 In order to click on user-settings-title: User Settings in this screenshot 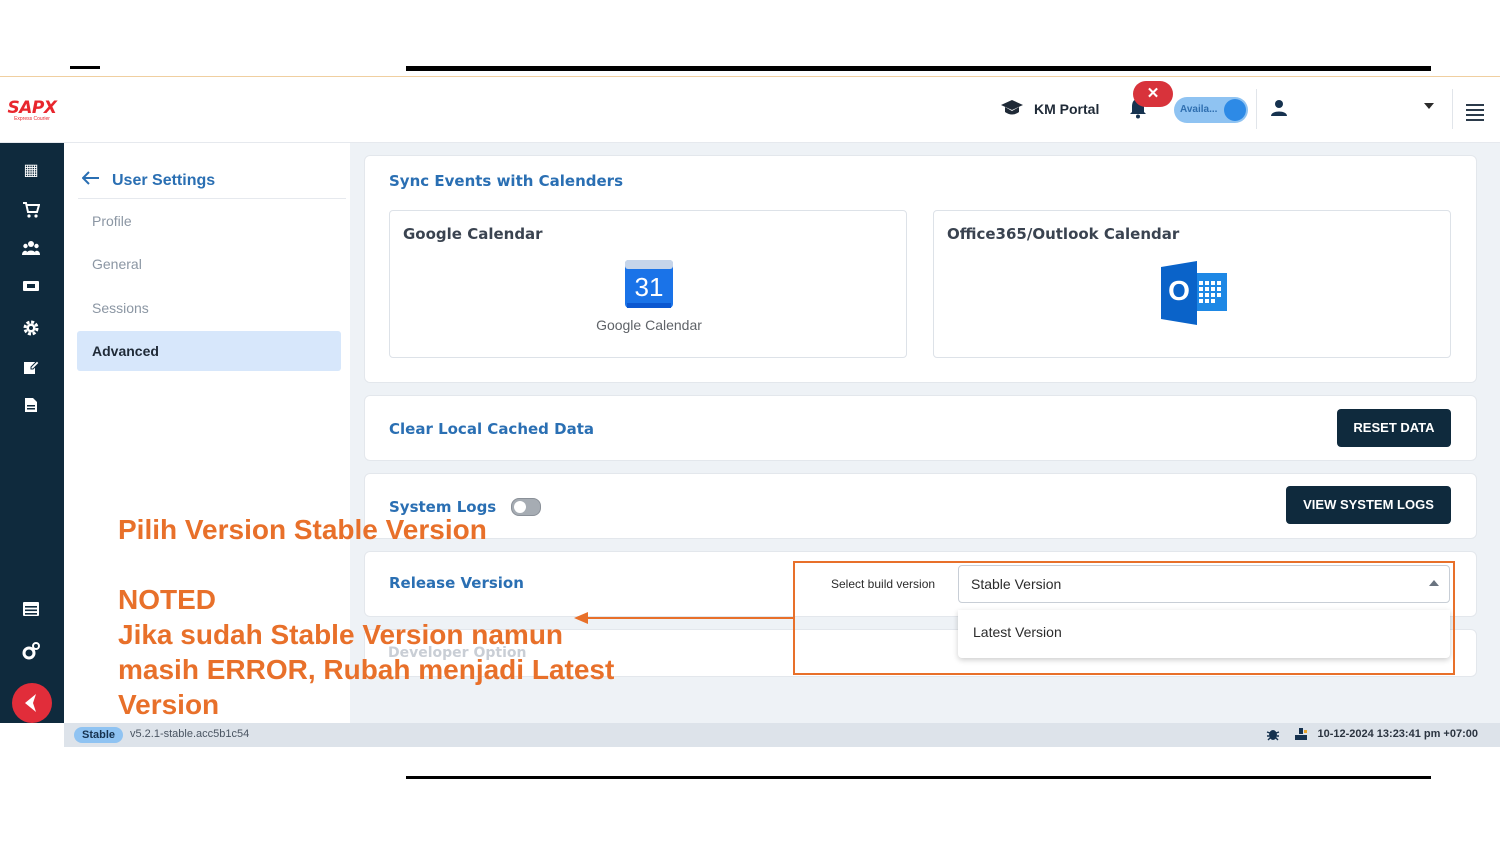, I will do `click(164, 180)`.